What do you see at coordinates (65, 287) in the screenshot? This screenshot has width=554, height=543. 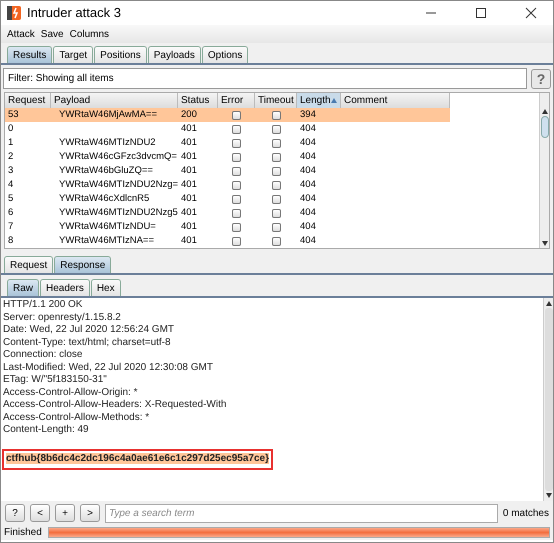 I see `tab: Headers` at bounding box center [65, 287].